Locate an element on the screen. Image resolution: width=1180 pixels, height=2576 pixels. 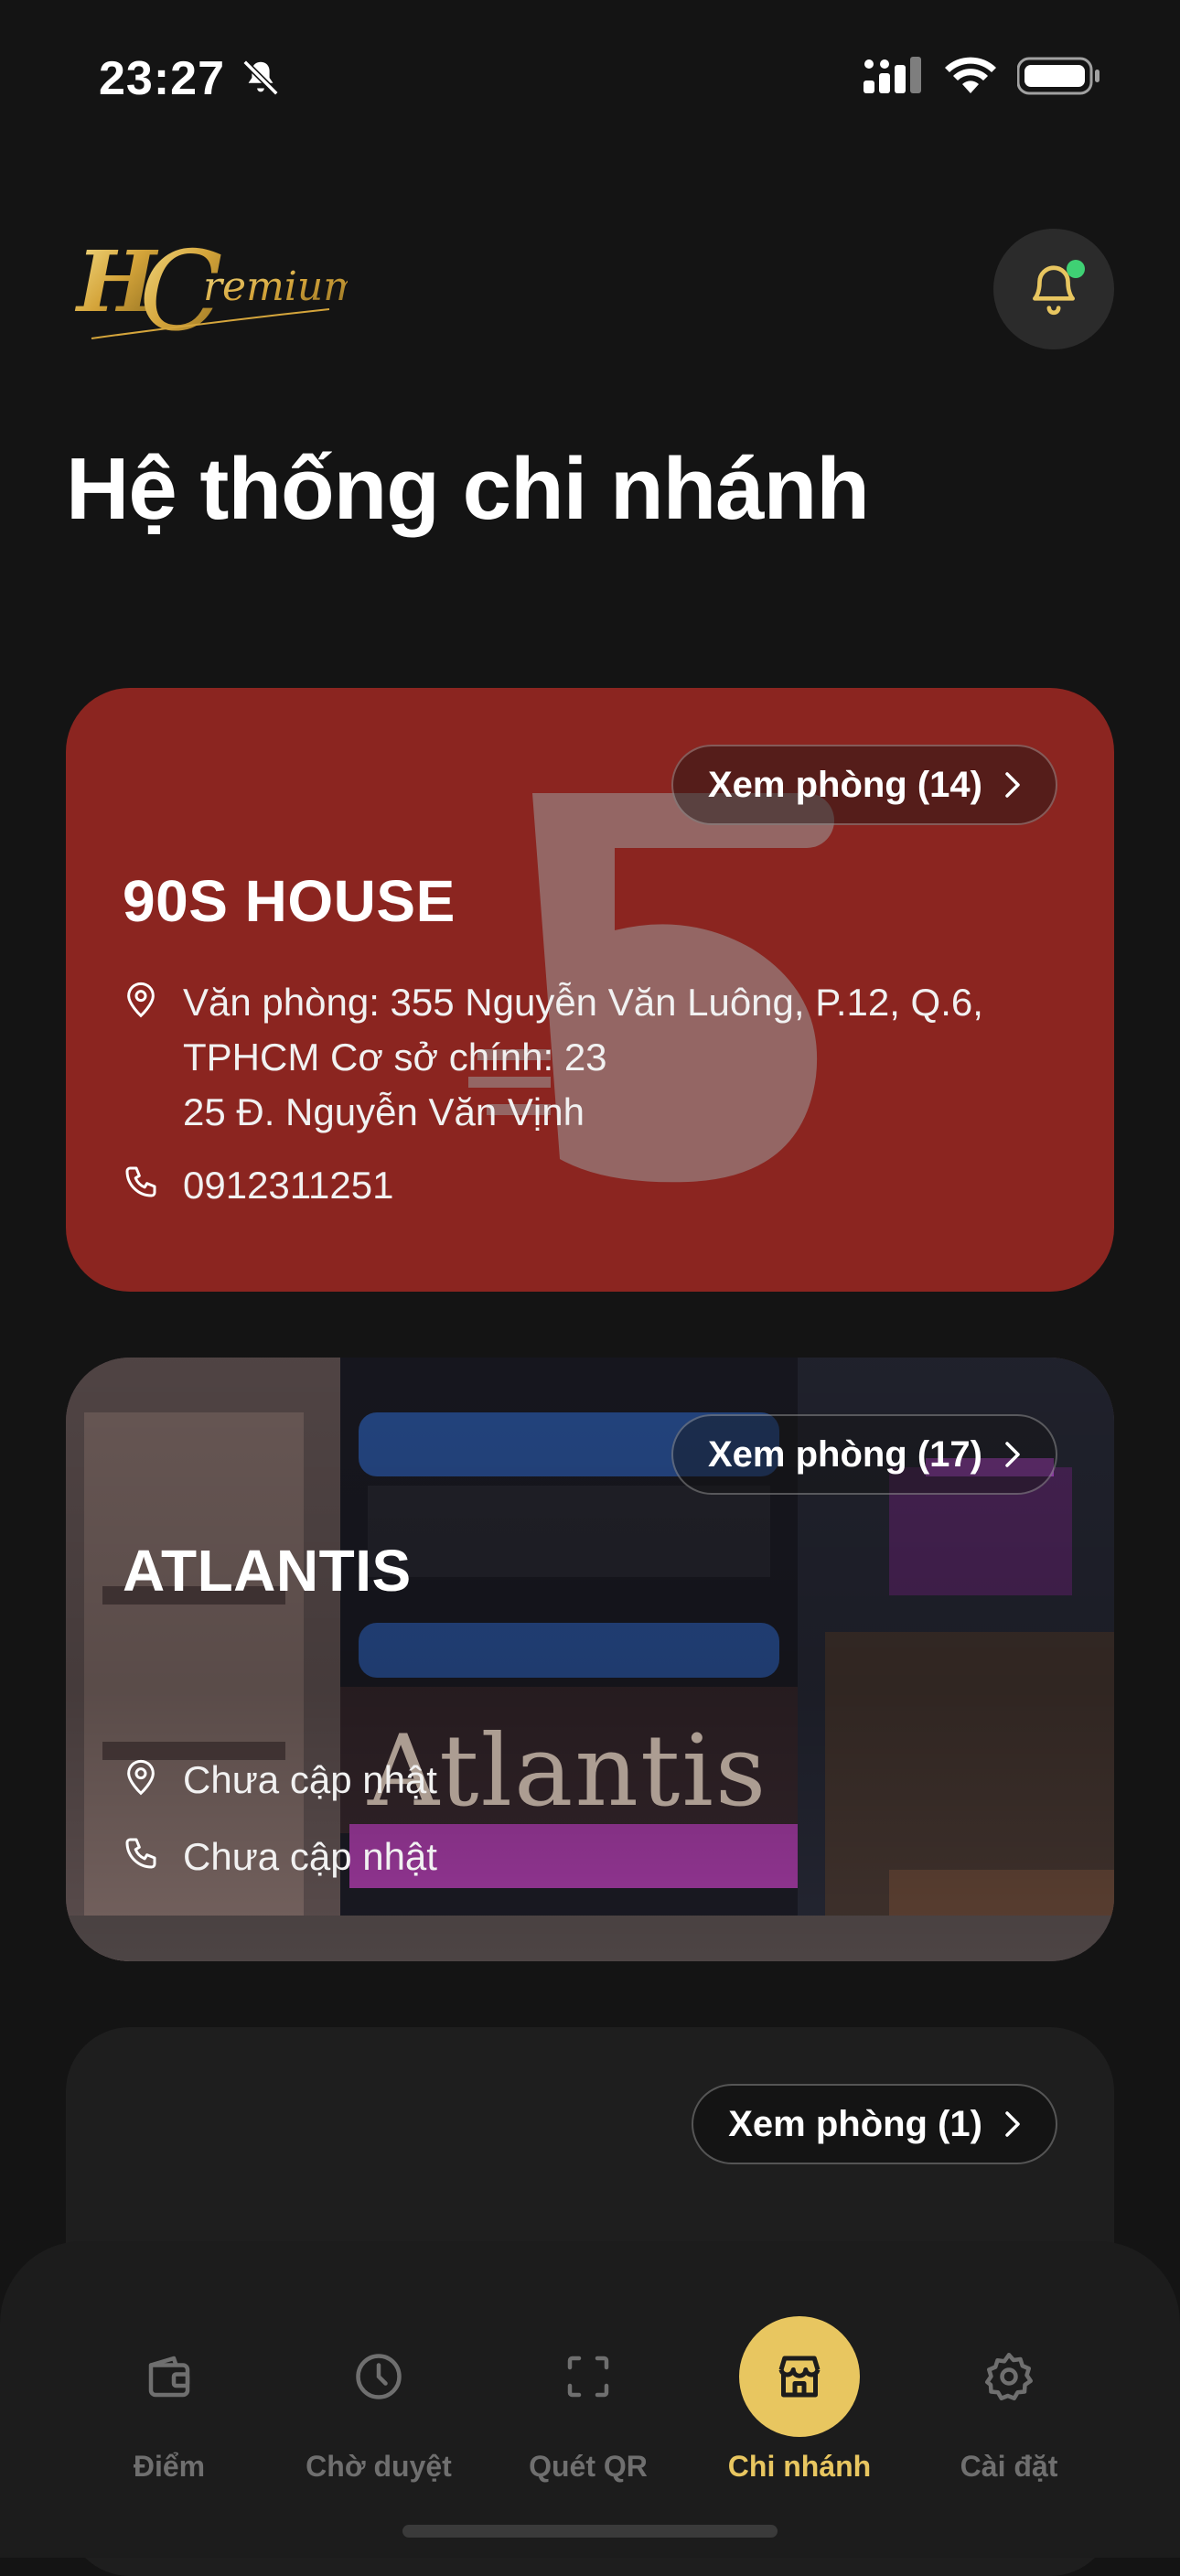
nav-label: Cài đặt is located at coordinates (1009, 2467).